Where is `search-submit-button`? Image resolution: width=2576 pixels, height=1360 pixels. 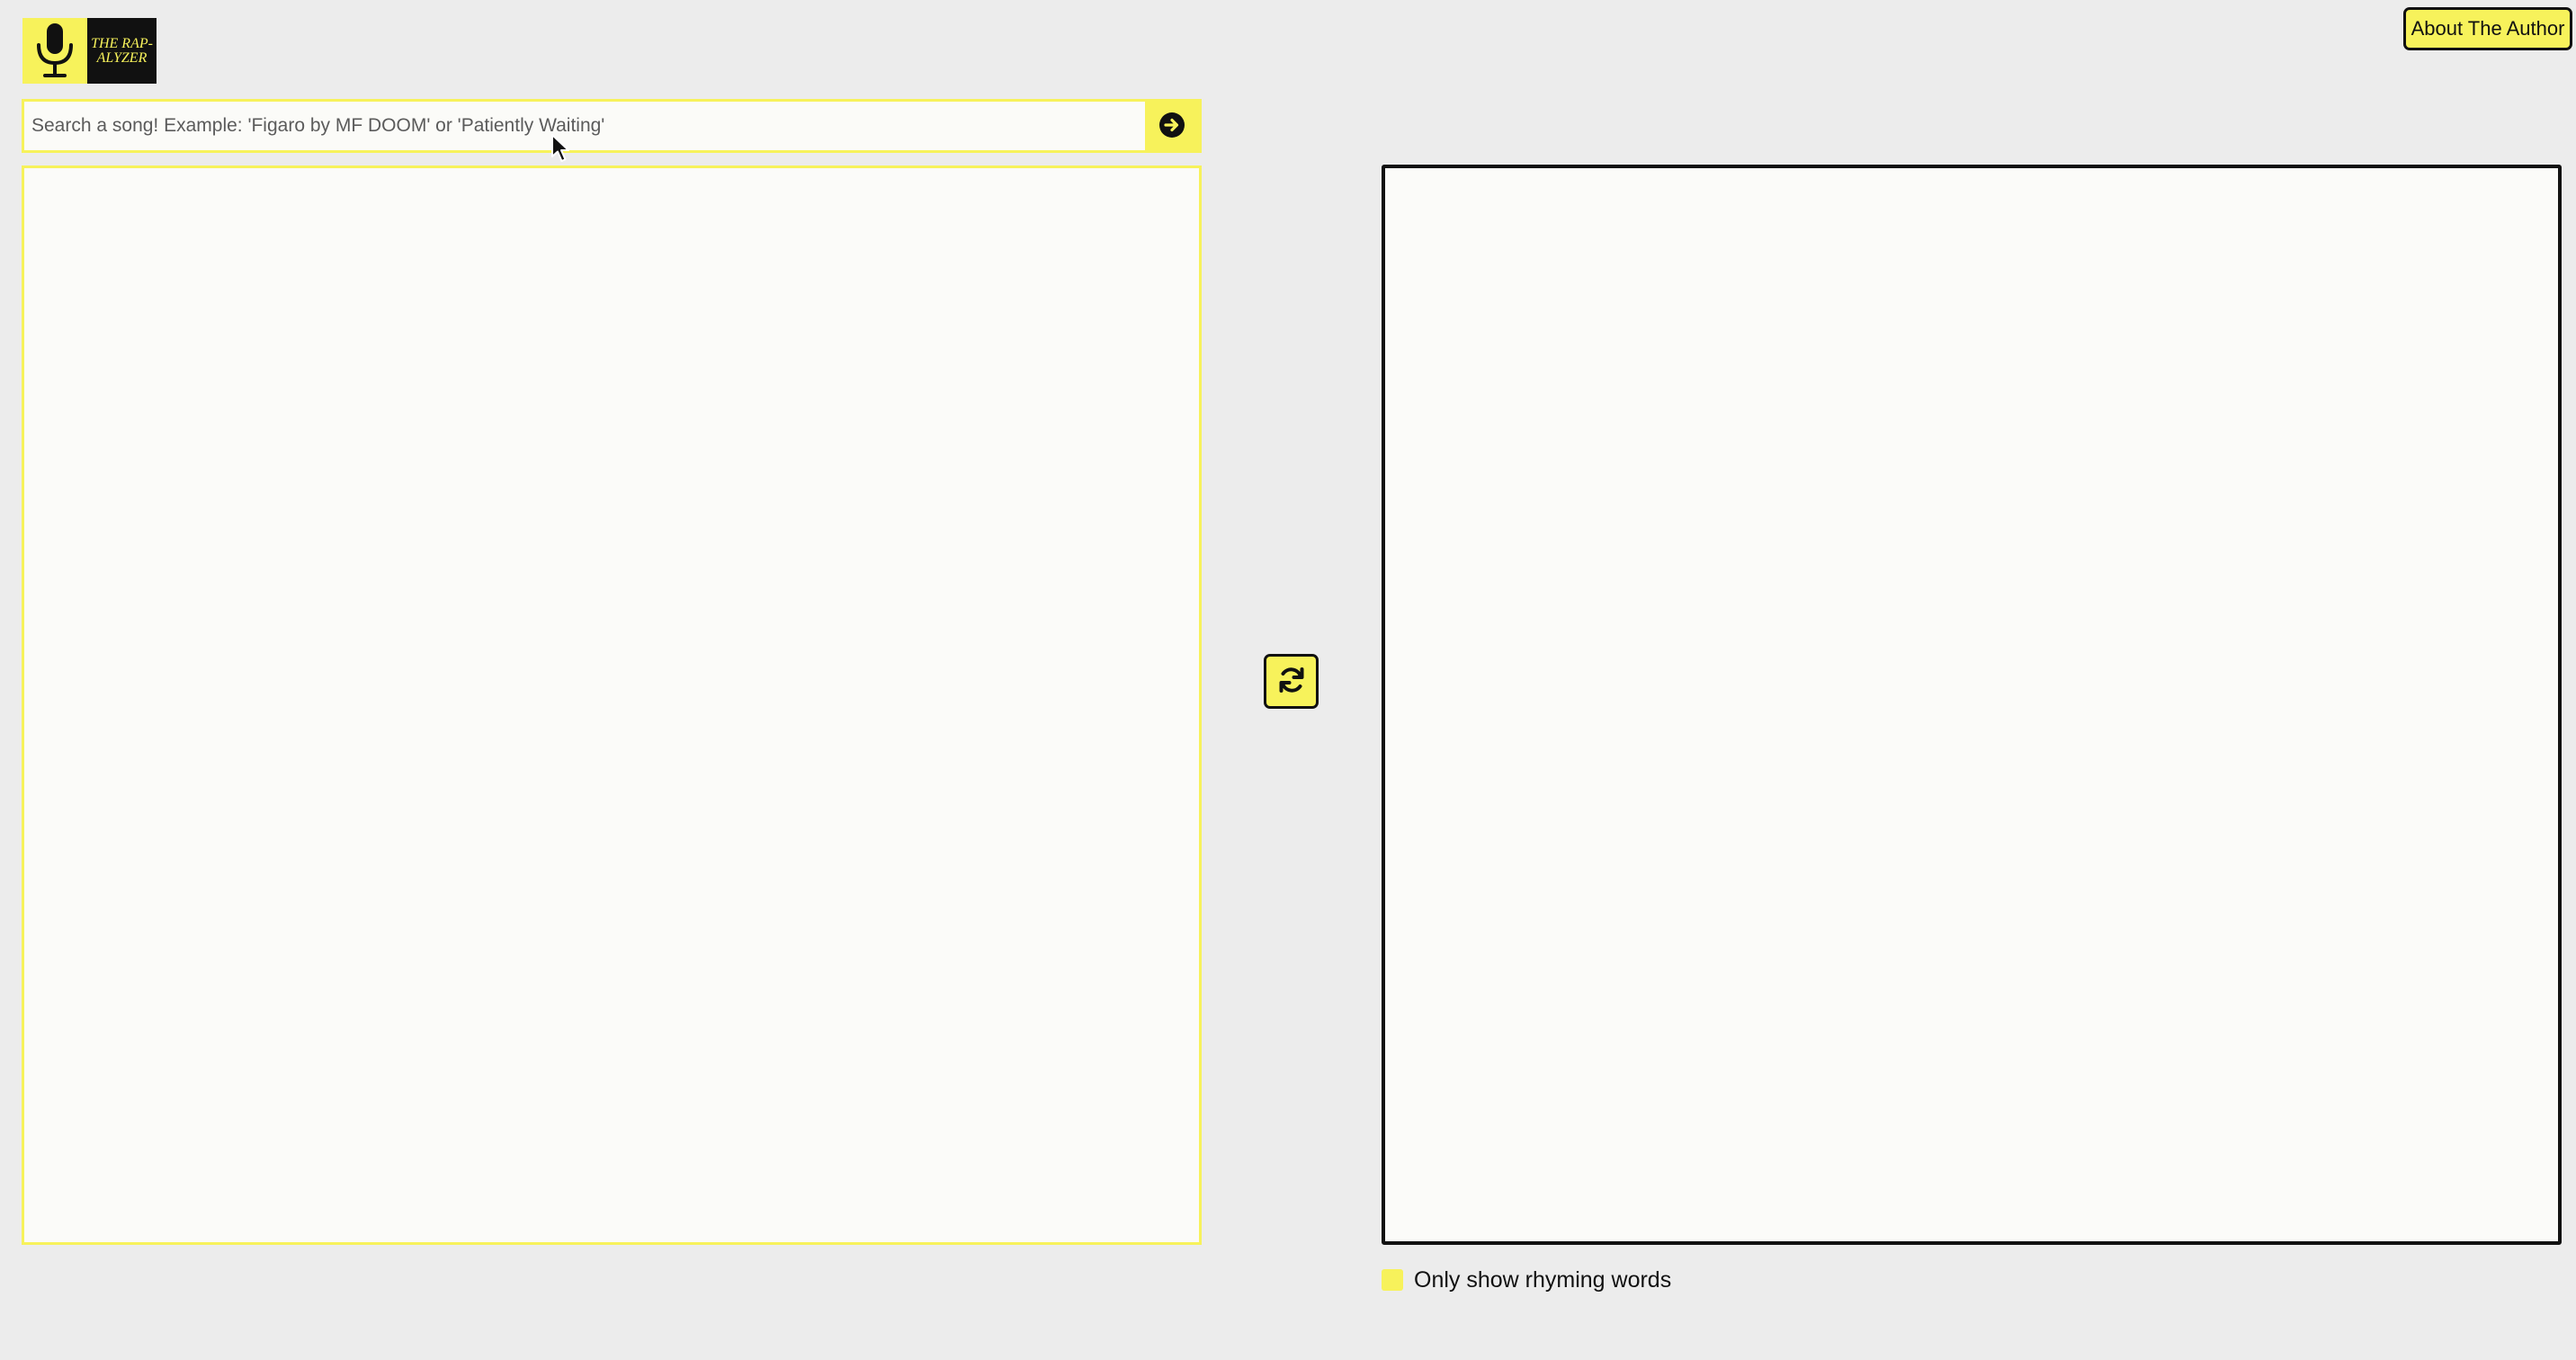
search-submit-button is located at coordinates (1172, 126).